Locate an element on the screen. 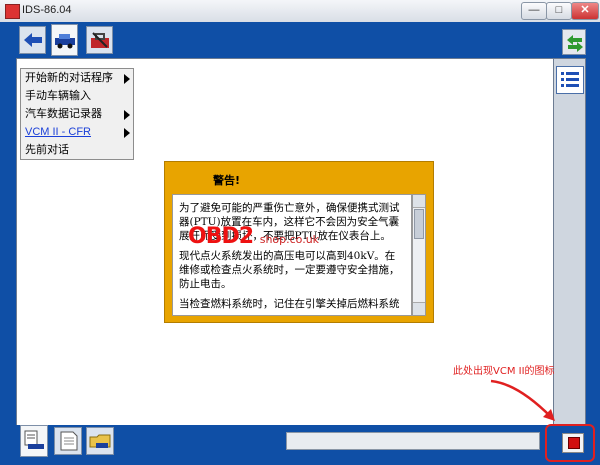  scroll-thumb is located at coordinates (419, 224).